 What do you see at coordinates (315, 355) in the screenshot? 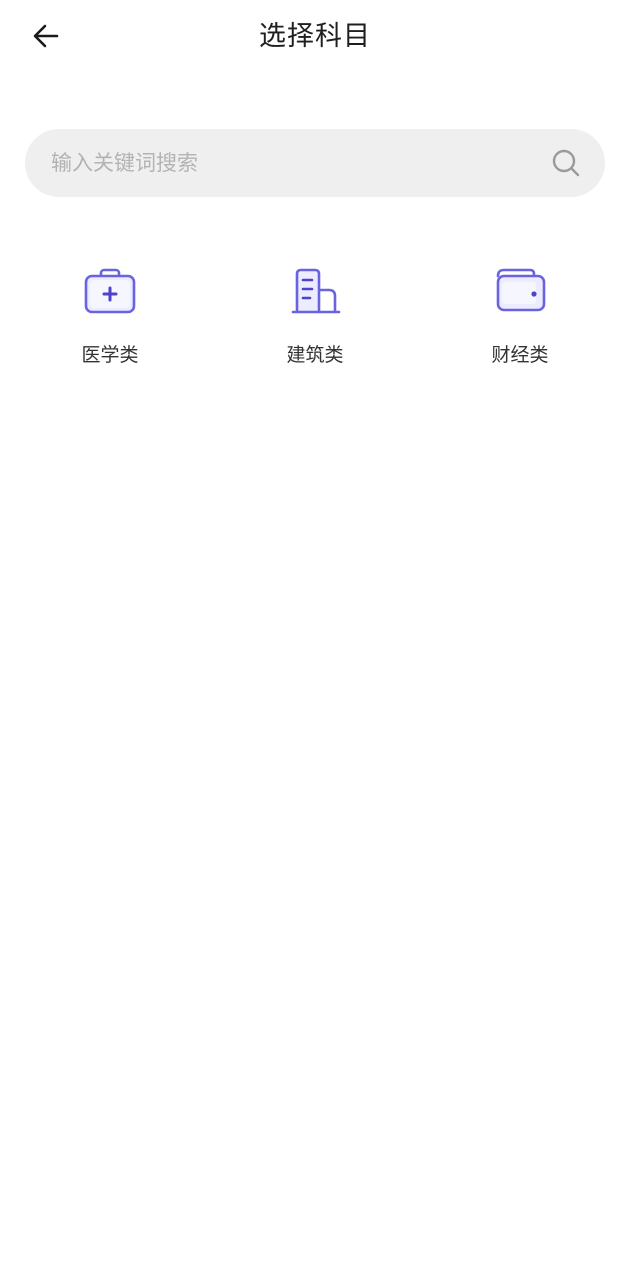
I see `category-label: 建筑类` at bounding box center [315, 355].